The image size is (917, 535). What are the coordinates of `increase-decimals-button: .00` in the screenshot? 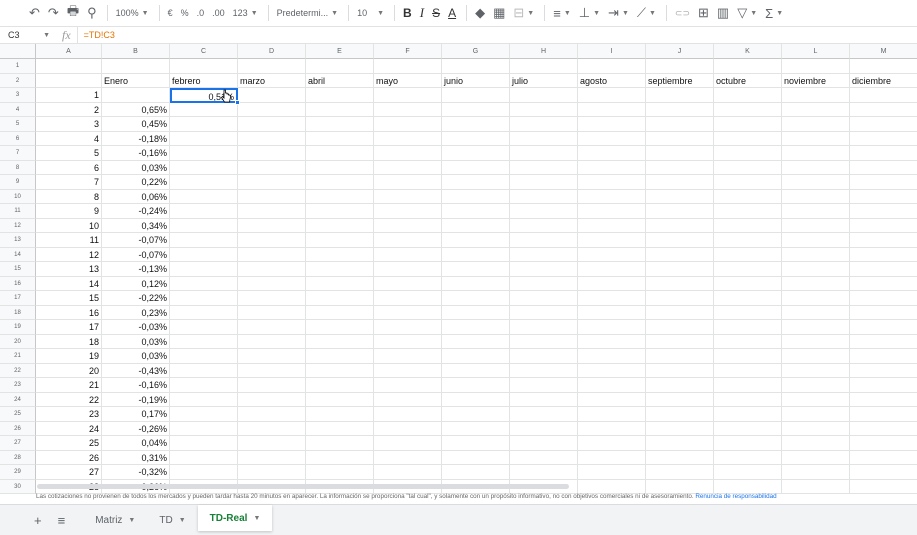 It's located at (218, 13).